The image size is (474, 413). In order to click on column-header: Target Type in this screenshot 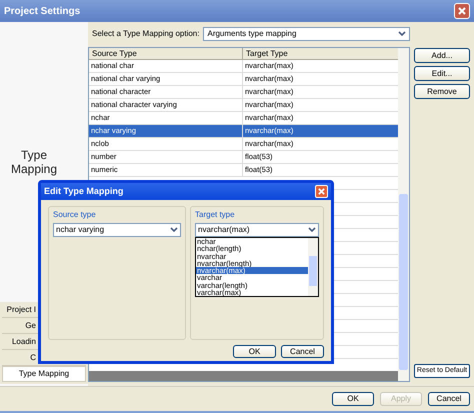, I will do `click(320, 53)`.